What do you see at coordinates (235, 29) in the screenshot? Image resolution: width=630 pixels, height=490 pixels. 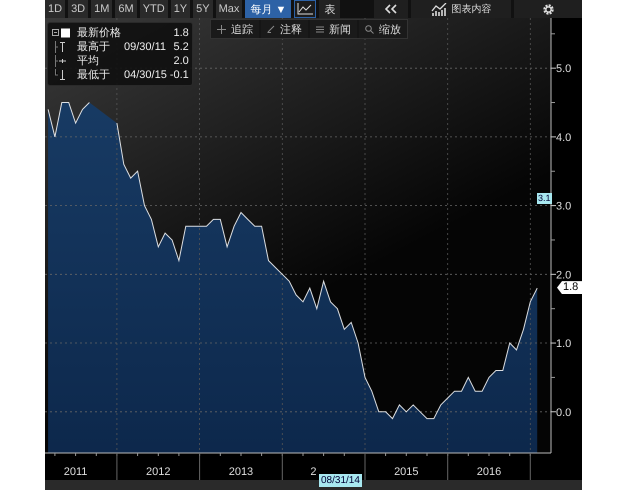 I see `tool-button: 追踪` at bounding box center [235, 29].